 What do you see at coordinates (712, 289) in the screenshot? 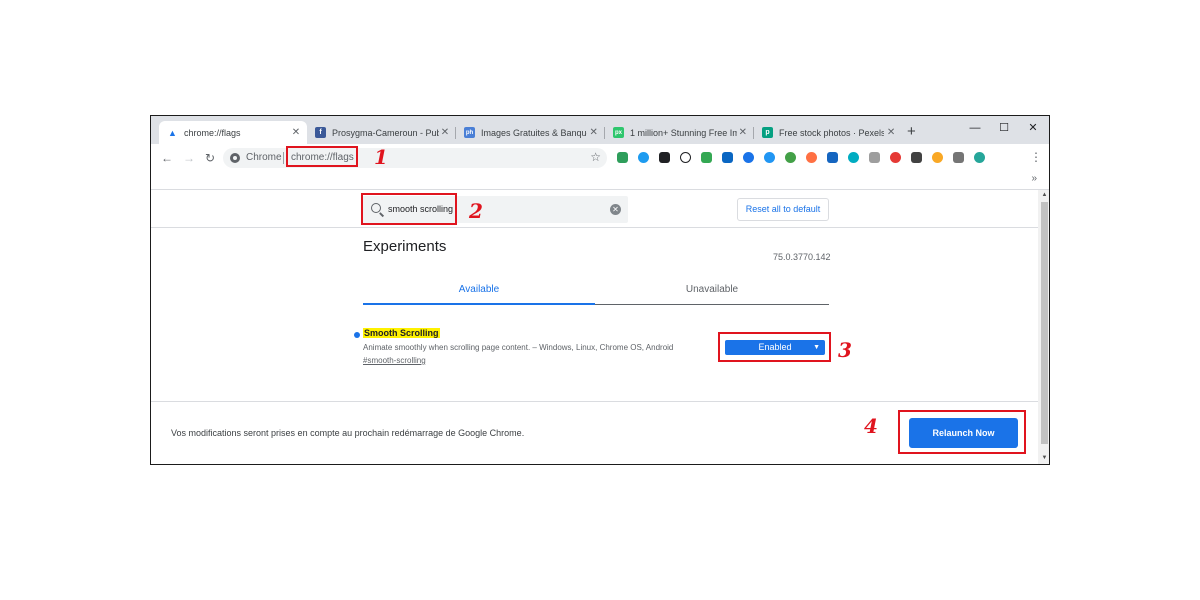
I see `tab-unavailable: Unavailable` at bounding box center [712, 289].